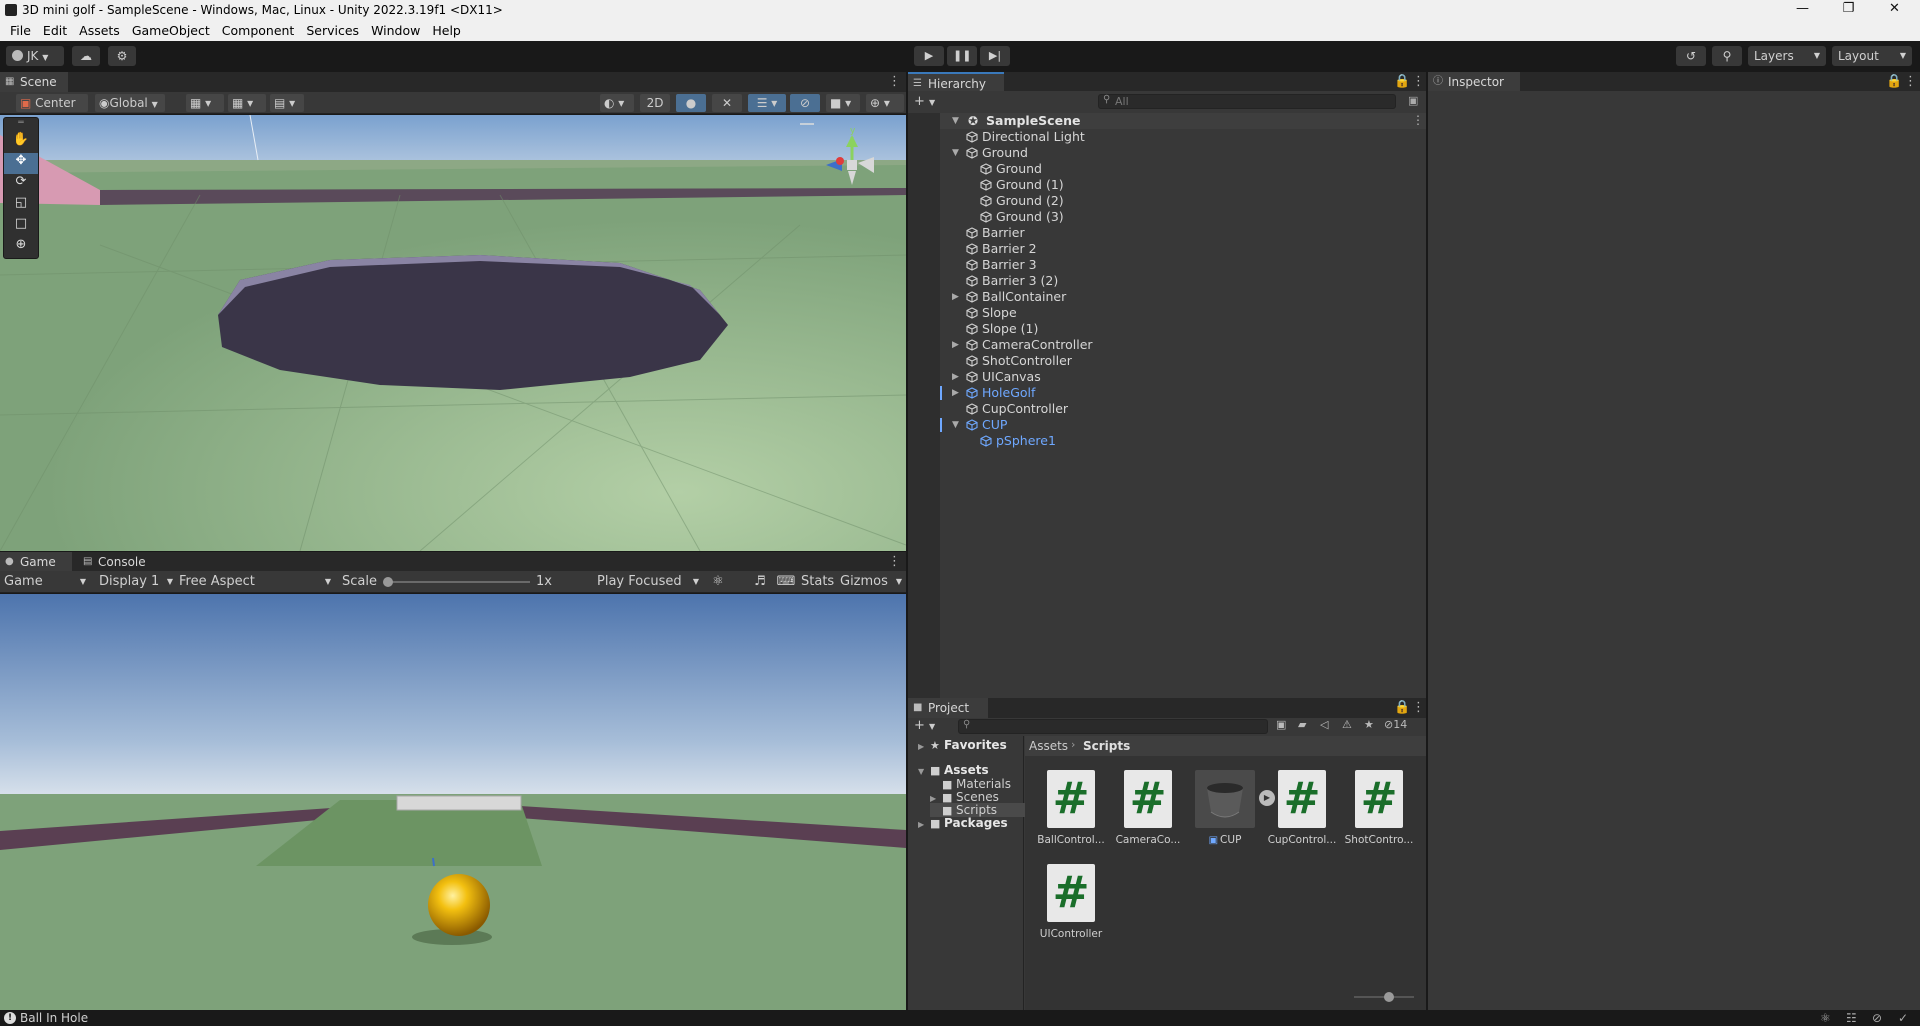 Image resolution: width=1920 pixels, height=1026 pixels. I want to click on menu-window: Window, so click(395, 30).